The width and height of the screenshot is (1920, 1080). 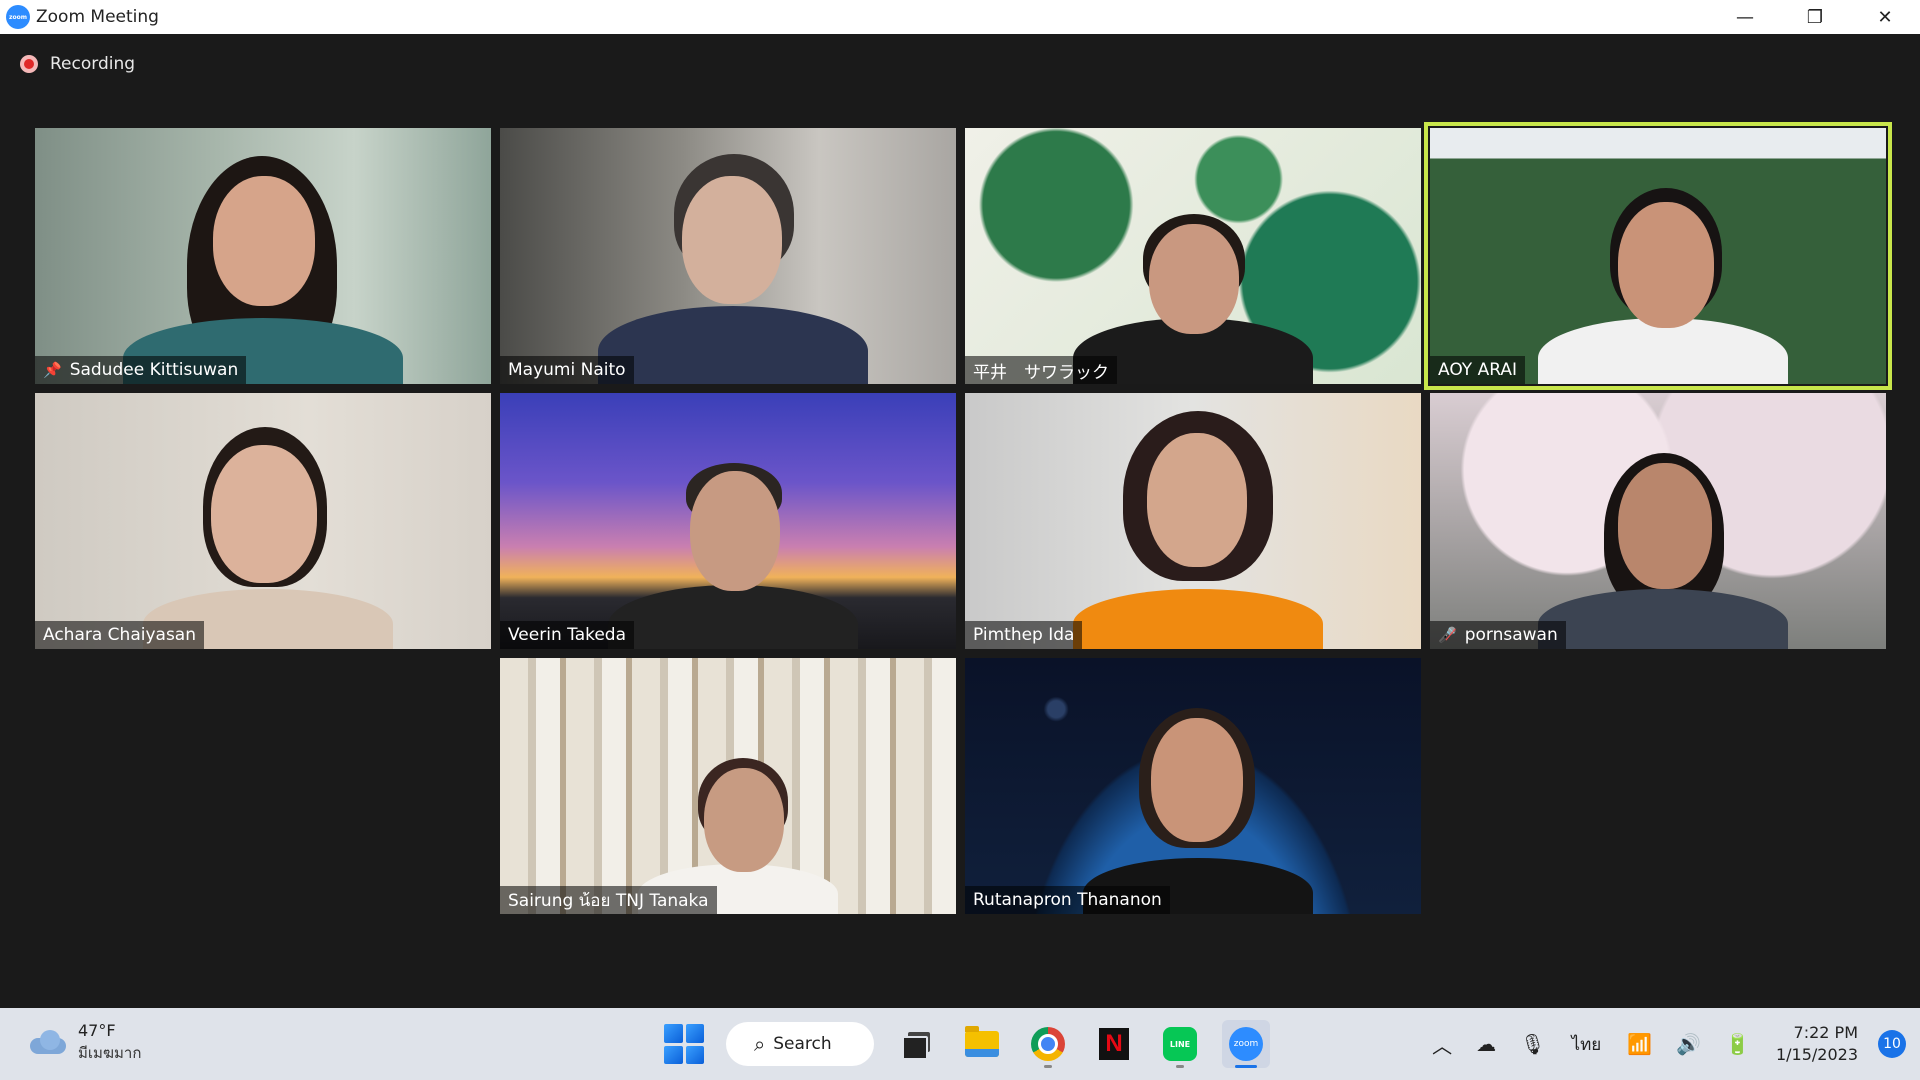 I want to click on minimize-button: —, so click(x=1745, y=17).